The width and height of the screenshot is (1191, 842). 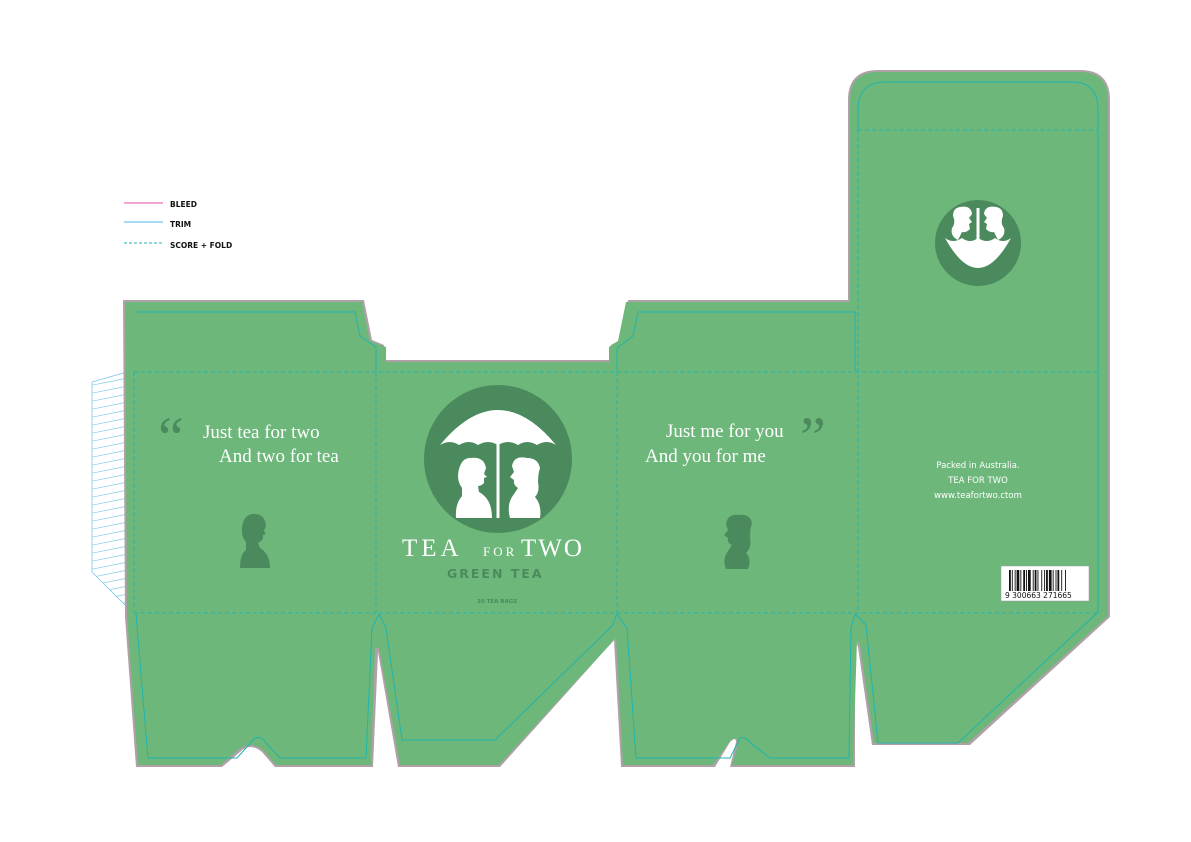 What do you see at coordinates (279, 456) in the screenshot?
I see `left-quote-line-2: And two for tea` at bounding box center [279, 456].